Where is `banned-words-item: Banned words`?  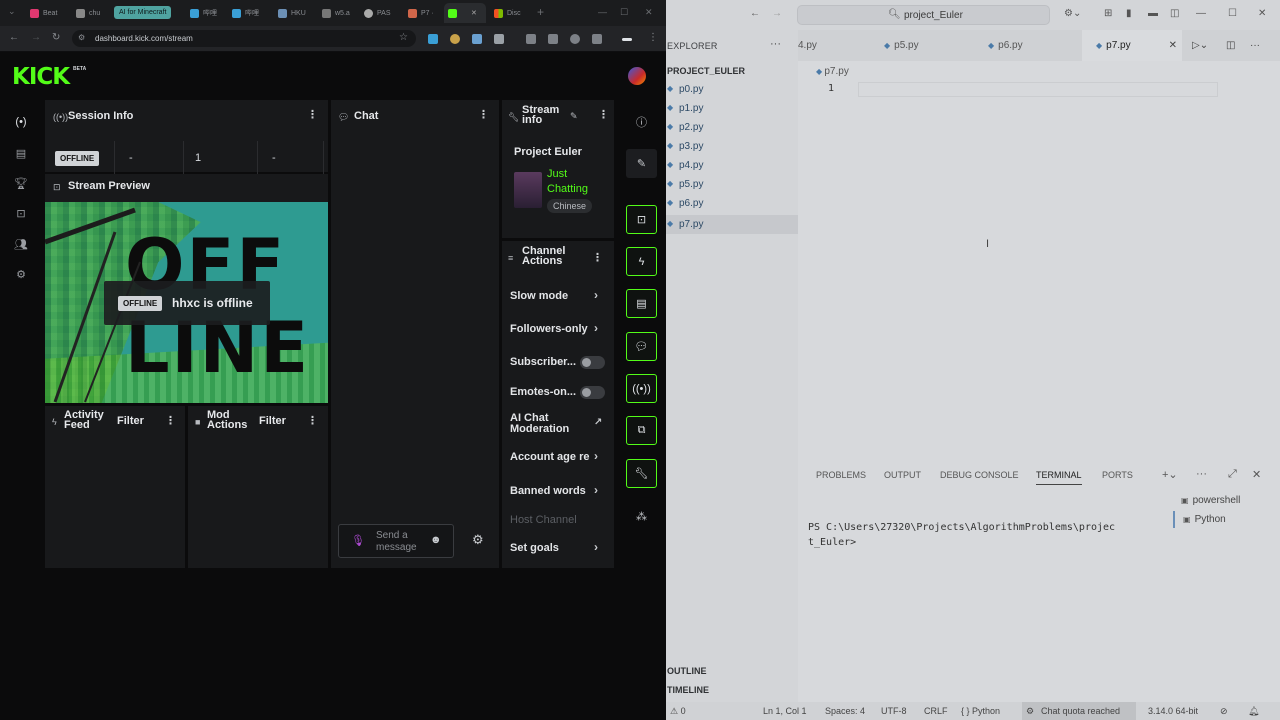 banned-words-item: Banned words is located at coordinates (548, 491).